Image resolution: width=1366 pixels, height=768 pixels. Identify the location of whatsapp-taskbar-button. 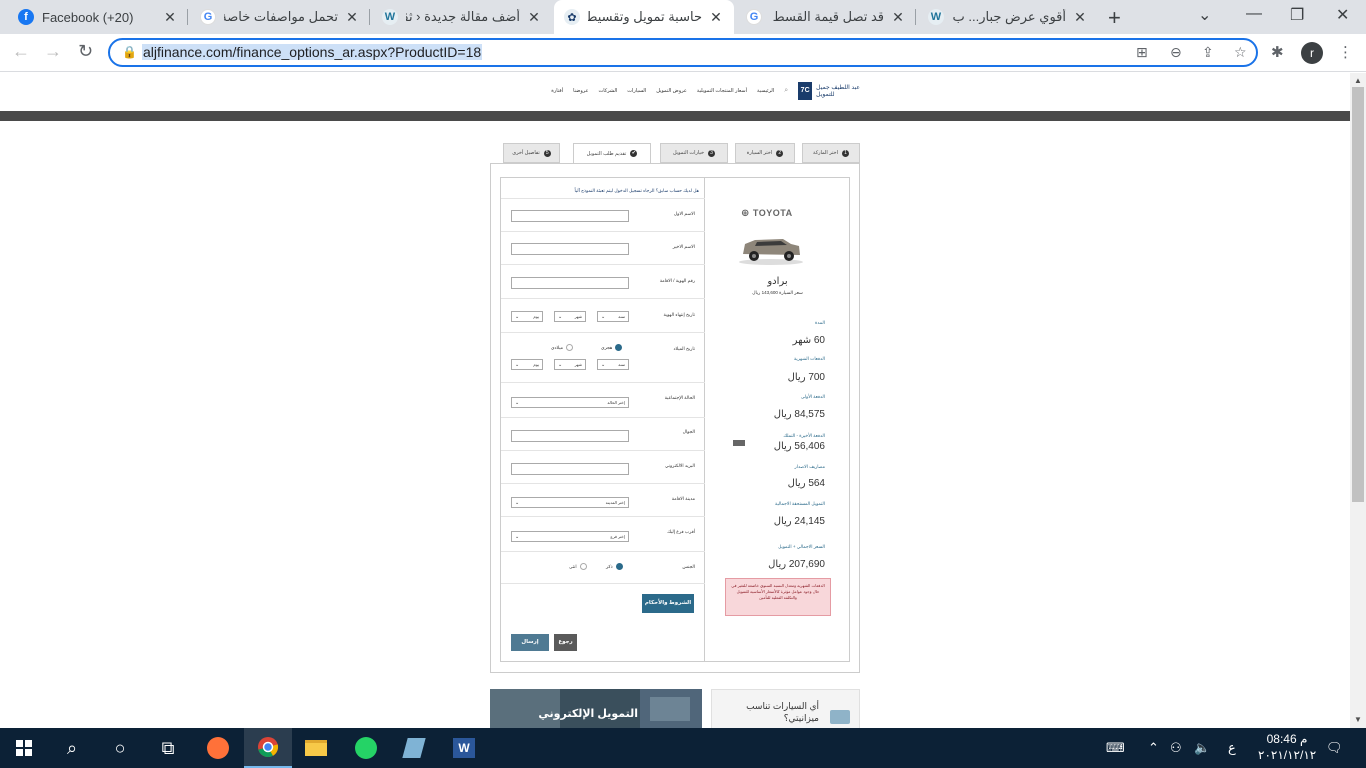
(366, 748).